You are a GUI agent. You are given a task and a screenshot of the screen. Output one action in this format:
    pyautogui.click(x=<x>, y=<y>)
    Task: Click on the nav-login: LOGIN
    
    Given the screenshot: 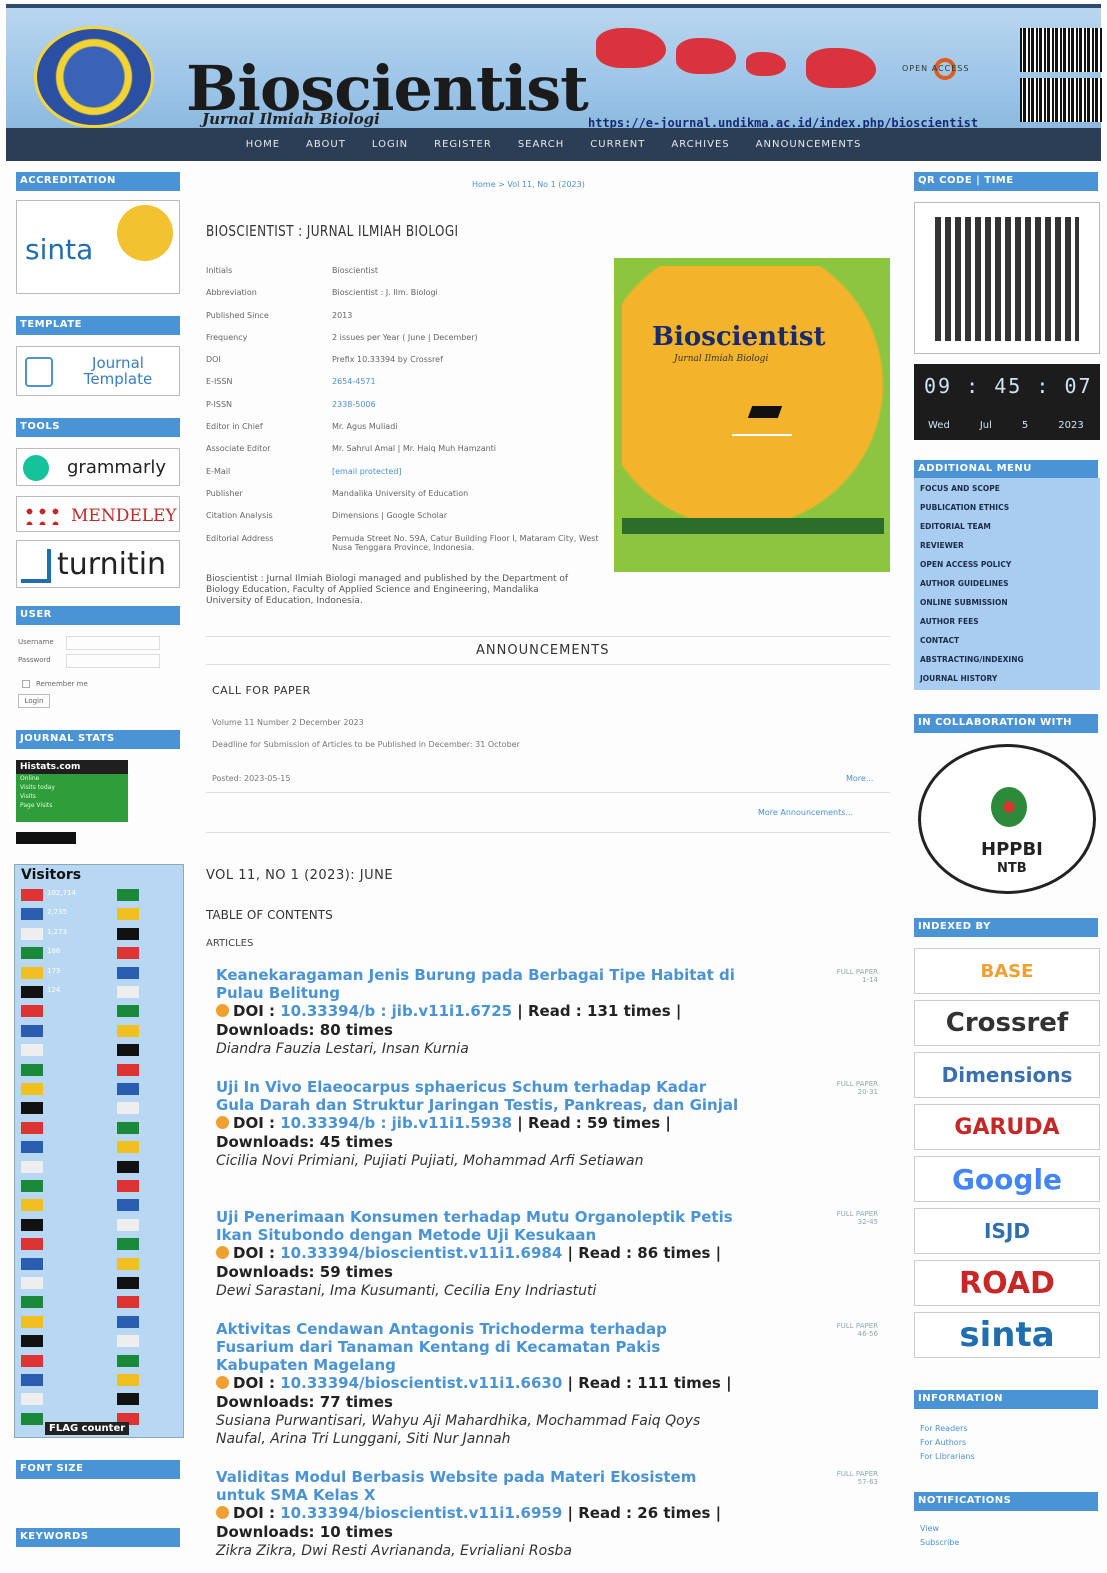 What is the action you would take?
    pyautogui.click(x=390, y=144)
    